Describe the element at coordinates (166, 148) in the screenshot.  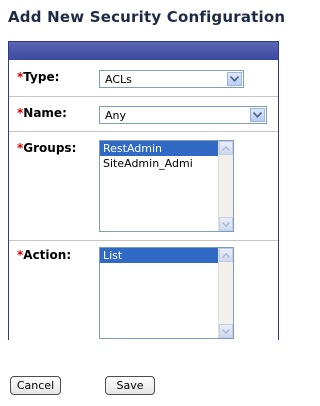
I see `groups-option-restadmin: RestAdmin` at that location.